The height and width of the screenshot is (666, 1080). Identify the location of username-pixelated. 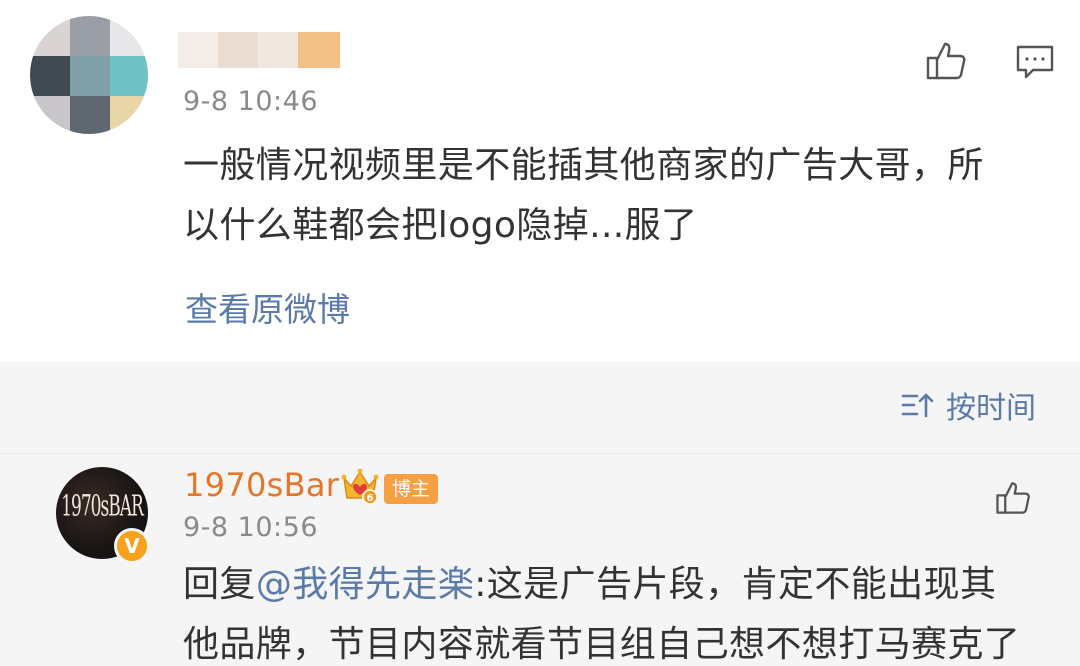
(260, 50).